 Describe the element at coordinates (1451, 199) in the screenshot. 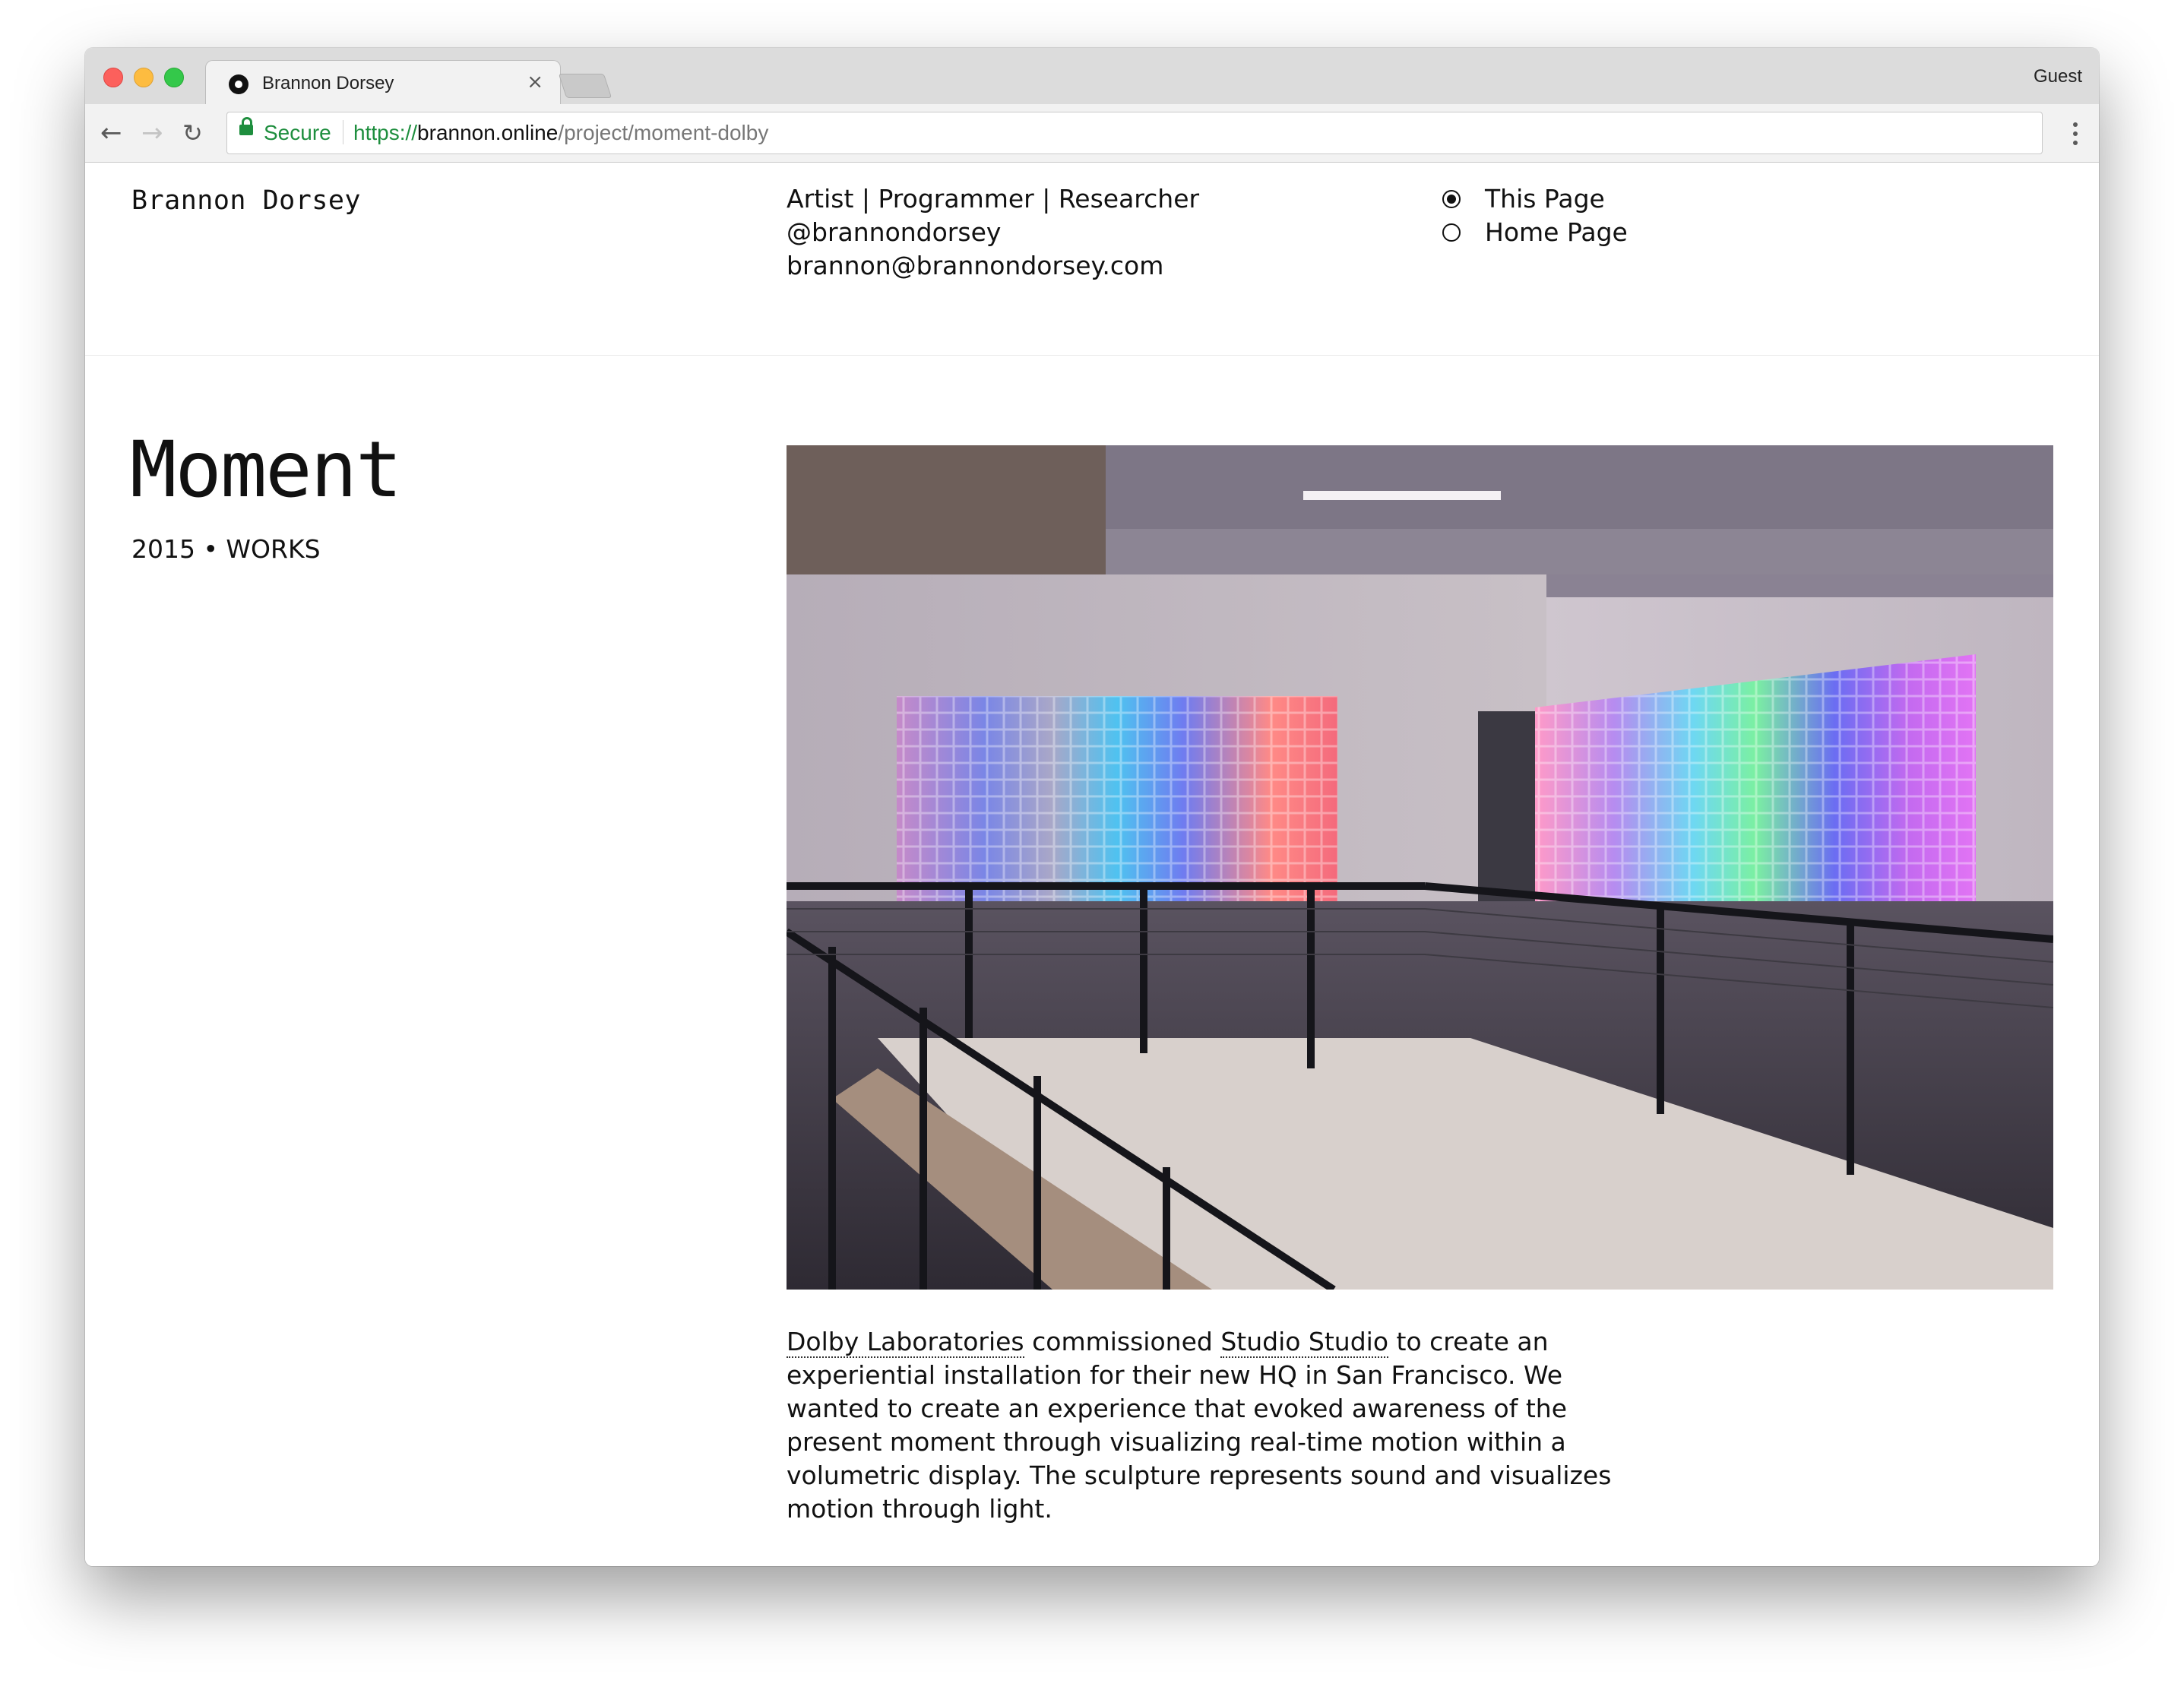

I see `radio-checked-icon` at that location.